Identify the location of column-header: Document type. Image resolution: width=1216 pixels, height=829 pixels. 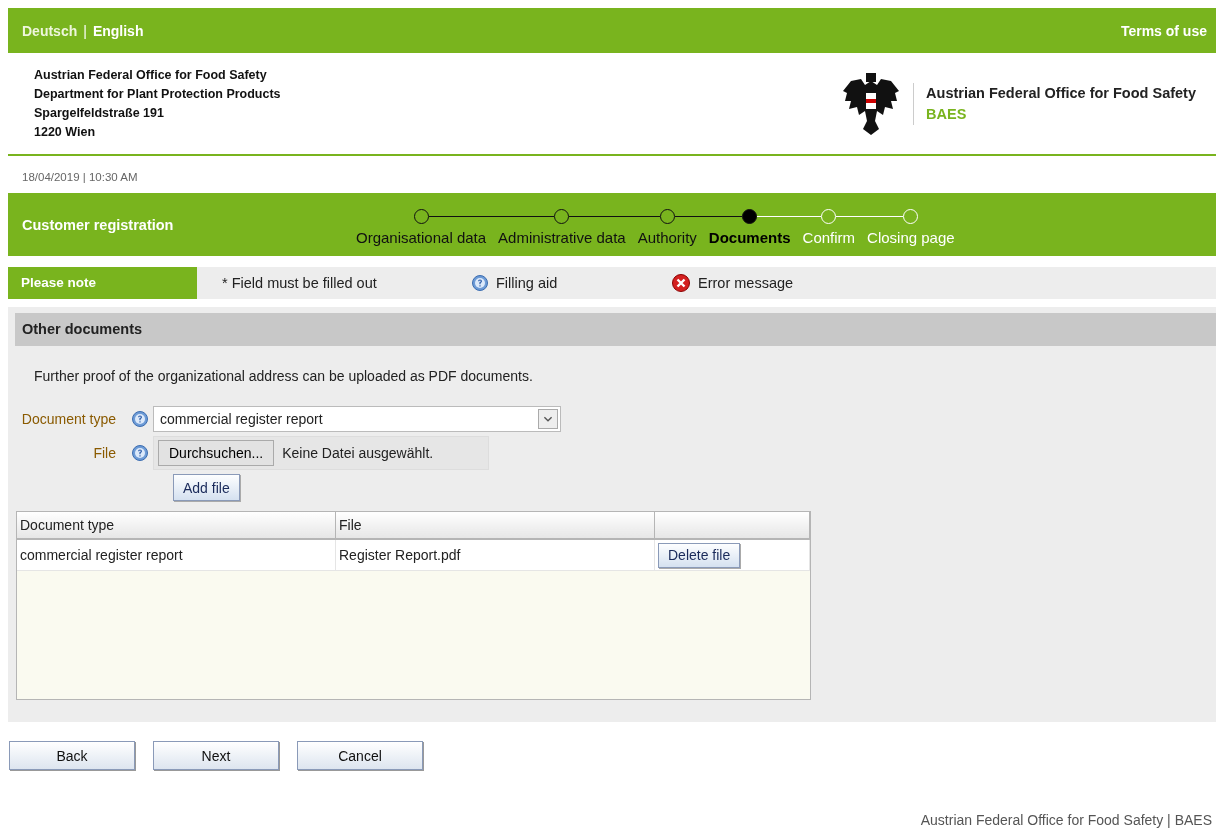
(176, 525).